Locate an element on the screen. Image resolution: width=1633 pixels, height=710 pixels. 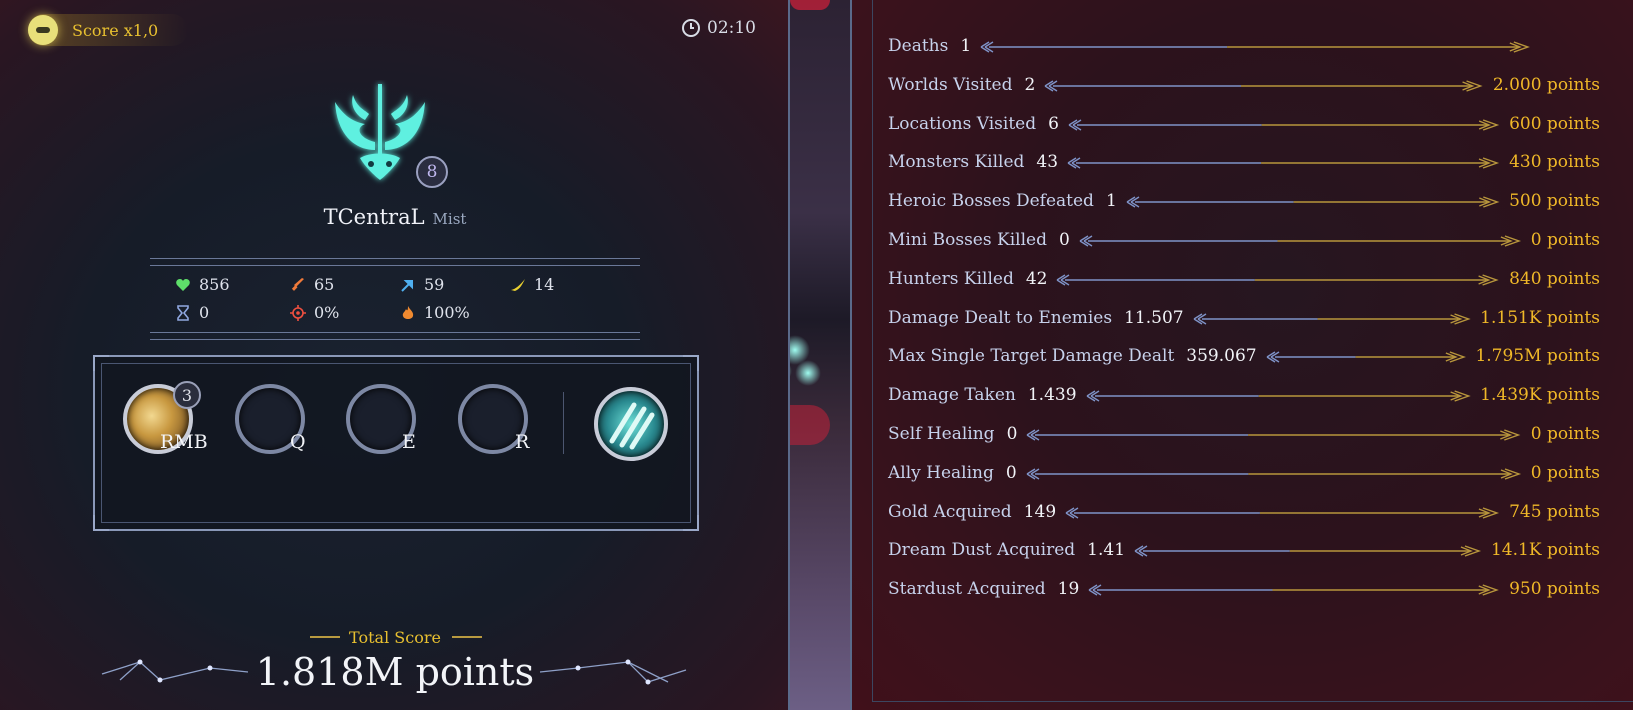
score-row-label: Stardust Acquired 19 is located at coordinates (983, 589).